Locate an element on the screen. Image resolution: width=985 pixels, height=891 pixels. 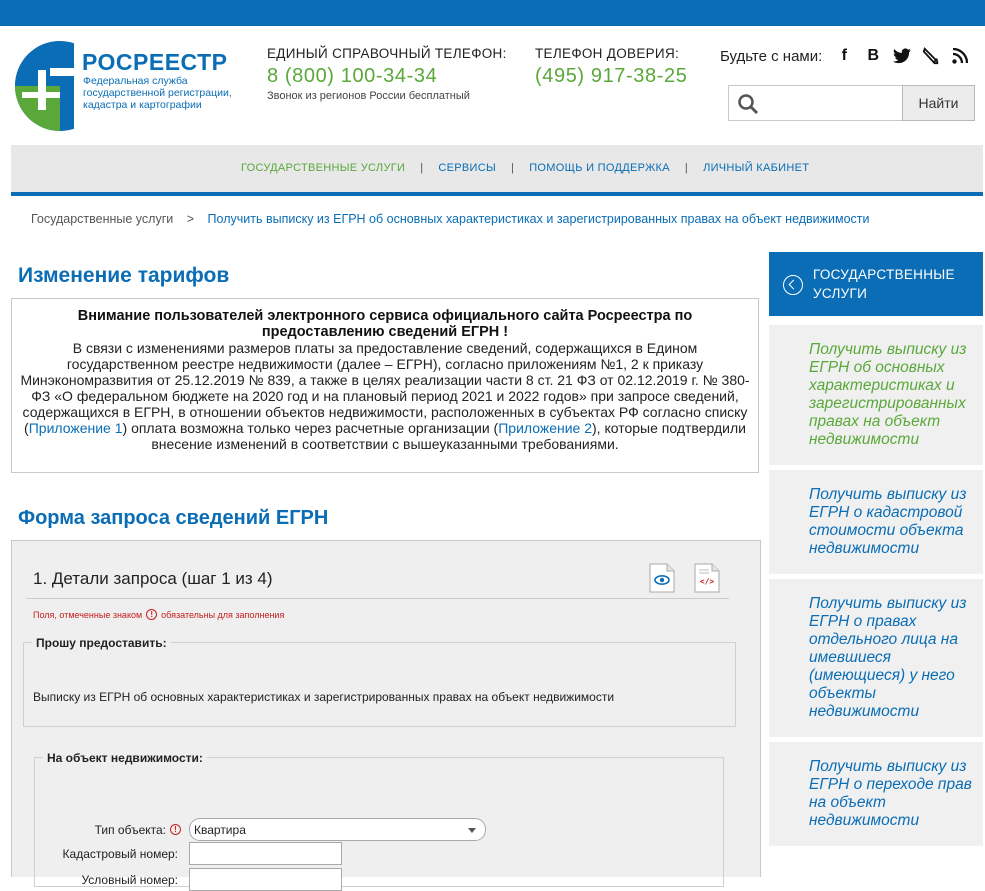
logo-name: РОСРЕЕСТР is located at coordinates (155, 62).